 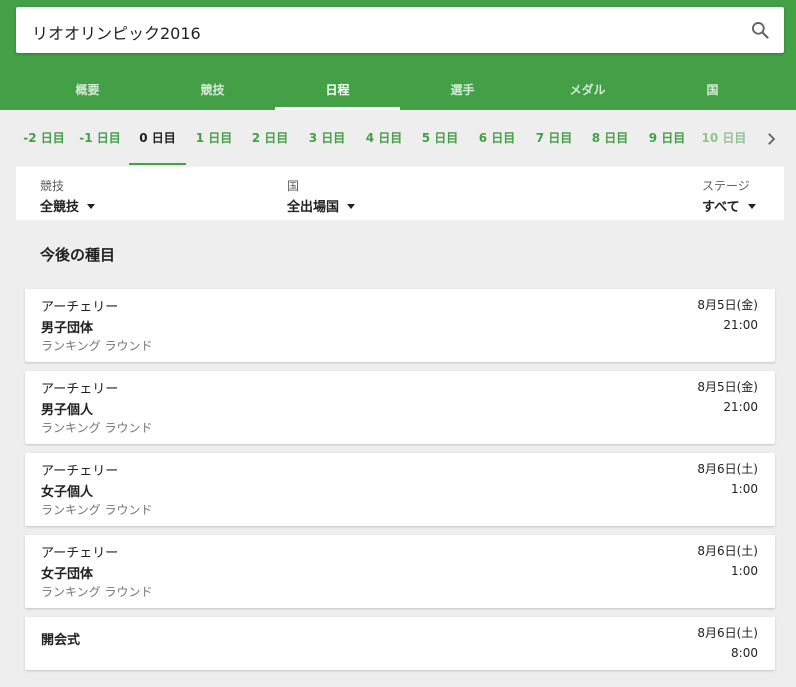 I want to click on event-time: 8:00, so click(x=744, y=653).